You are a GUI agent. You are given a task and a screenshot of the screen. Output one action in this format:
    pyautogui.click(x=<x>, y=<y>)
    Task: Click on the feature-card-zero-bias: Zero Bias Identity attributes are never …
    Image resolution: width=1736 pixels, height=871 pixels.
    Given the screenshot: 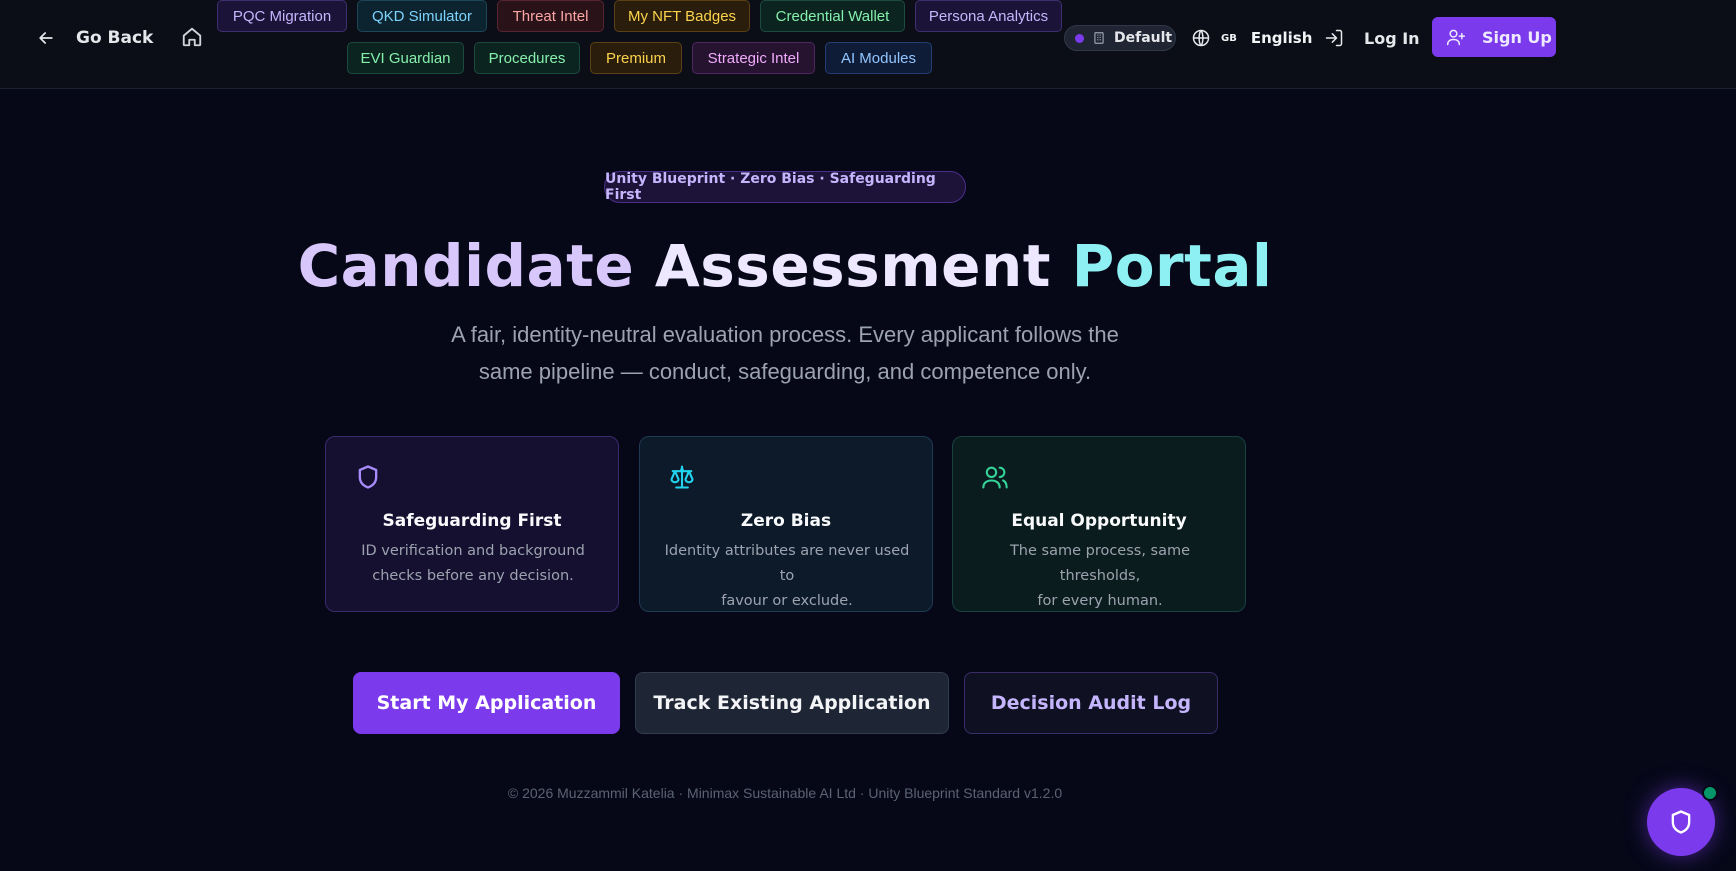 What is the action you would take?
    pyautogui.click(x=786, y=524)
    